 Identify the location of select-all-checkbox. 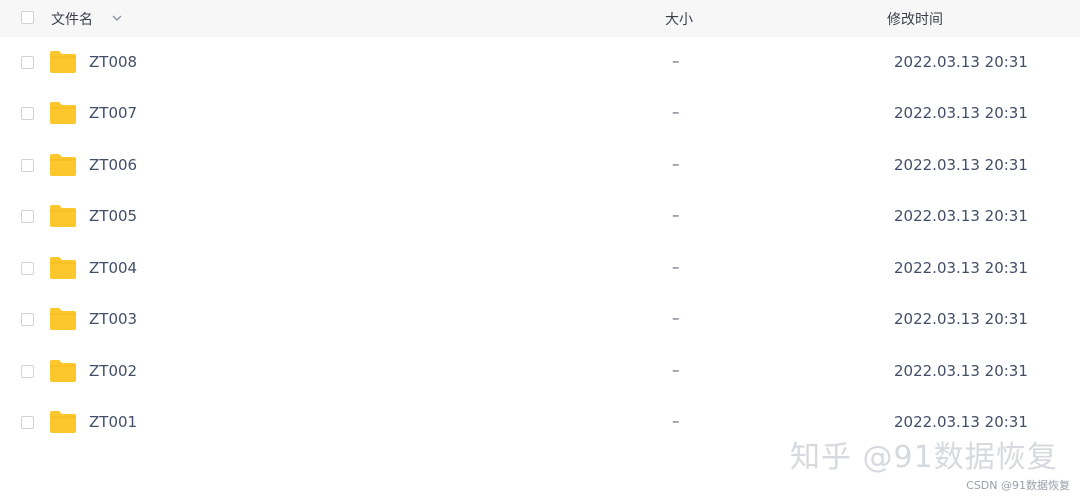
(27, 17).